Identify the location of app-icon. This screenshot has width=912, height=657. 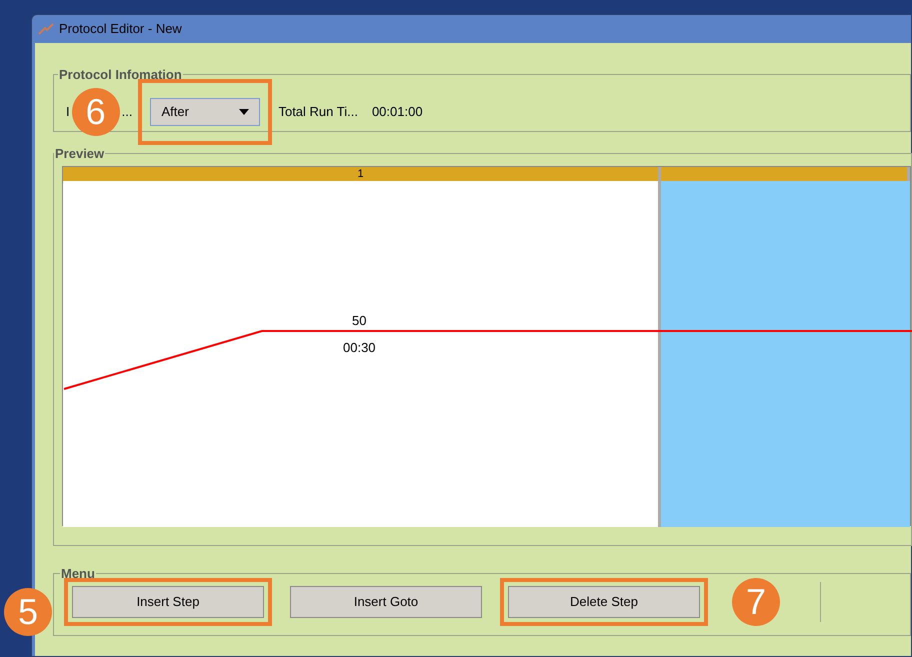
(46, 29).